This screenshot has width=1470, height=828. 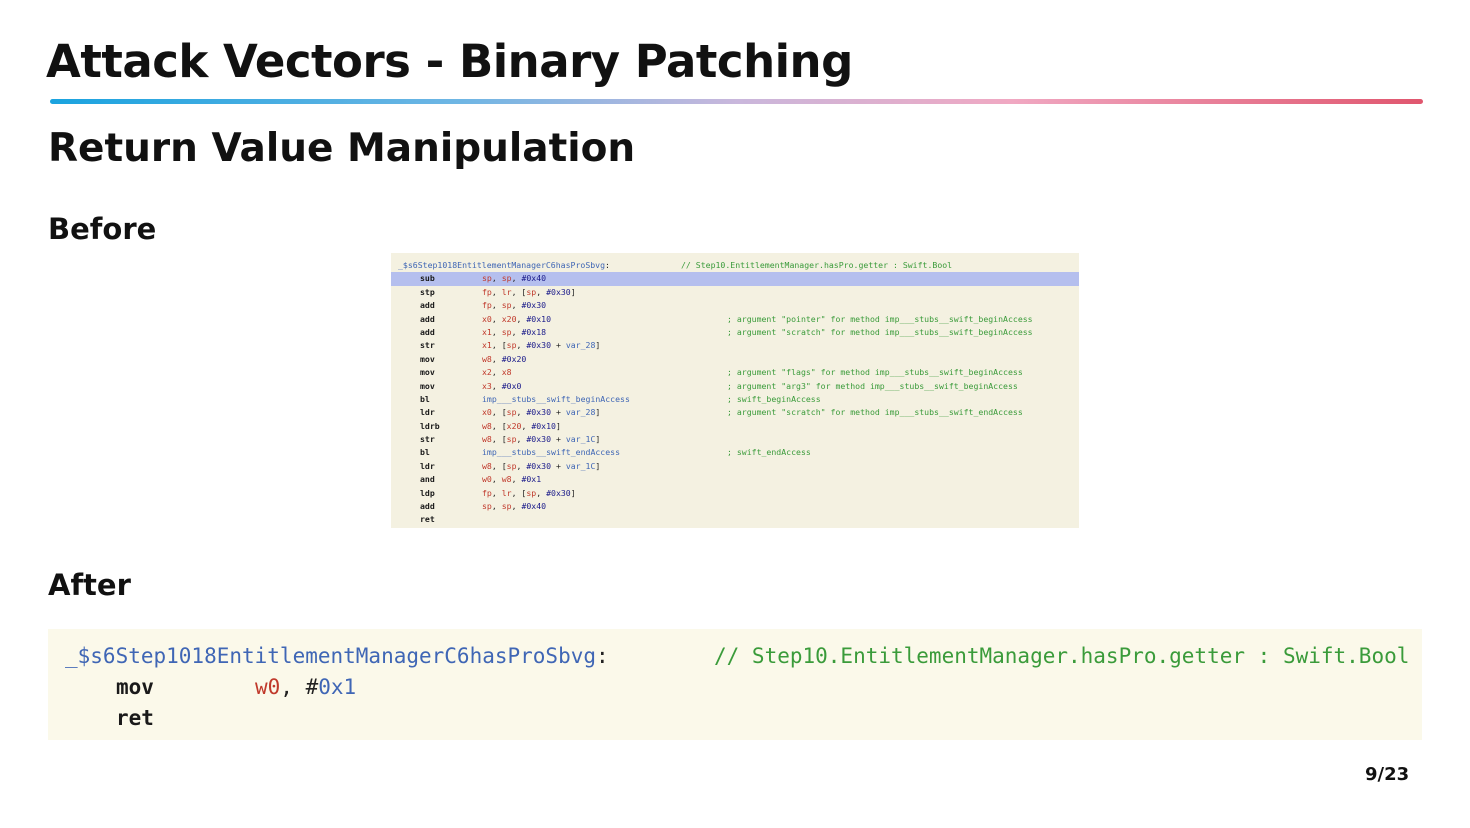 I want to click on operands: w8, #0x20, so click(x=504, y=358).